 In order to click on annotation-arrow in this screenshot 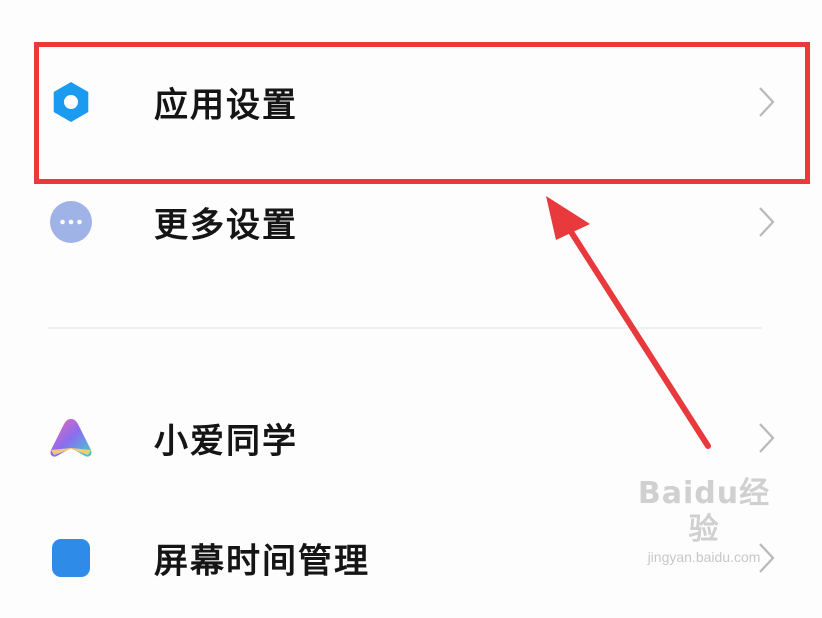, I will do `click(628, 322)`.